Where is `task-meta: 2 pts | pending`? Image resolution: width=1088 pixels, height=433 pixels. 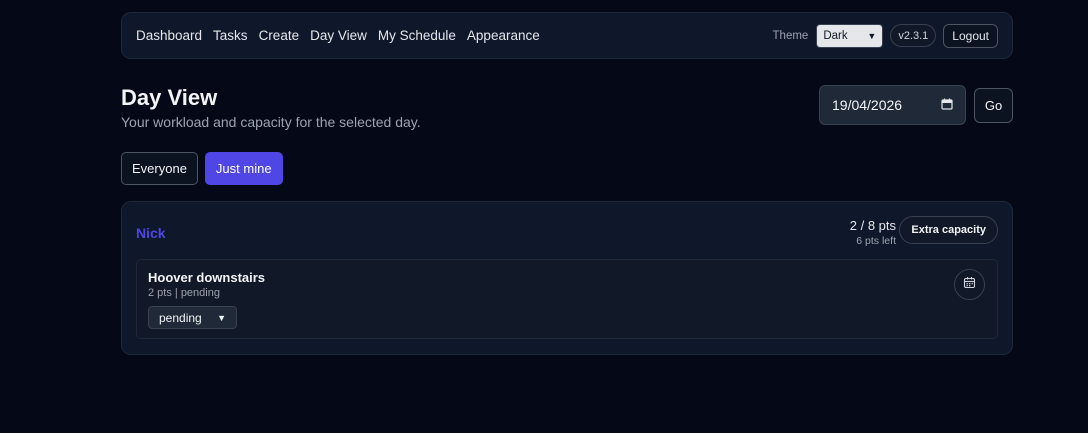
task-meta: 2 pts | pending is located at coordinates (184, 293).